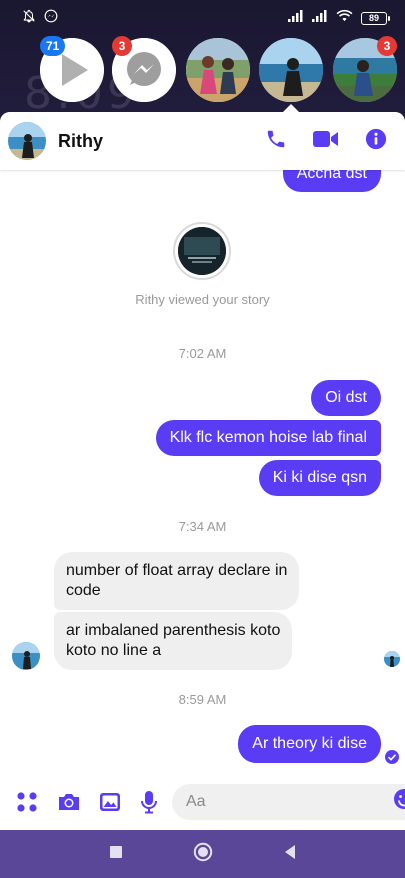 The height and width of the screenshot is (878, 405). I want to click on message-line: code, so click(83, 590).